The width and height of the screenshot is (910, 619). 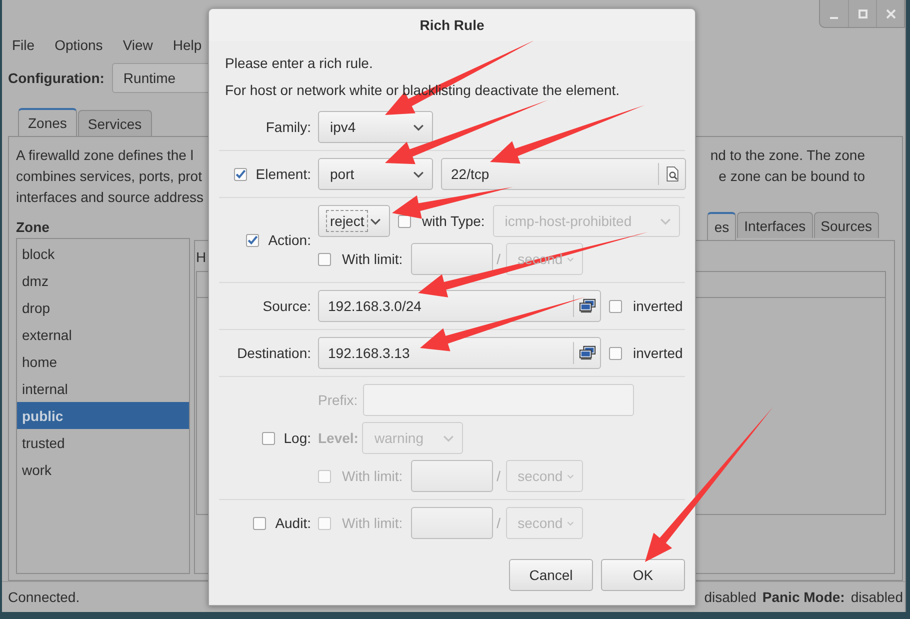 I want to click on field-label: Level:, so click(x=338, y=438).